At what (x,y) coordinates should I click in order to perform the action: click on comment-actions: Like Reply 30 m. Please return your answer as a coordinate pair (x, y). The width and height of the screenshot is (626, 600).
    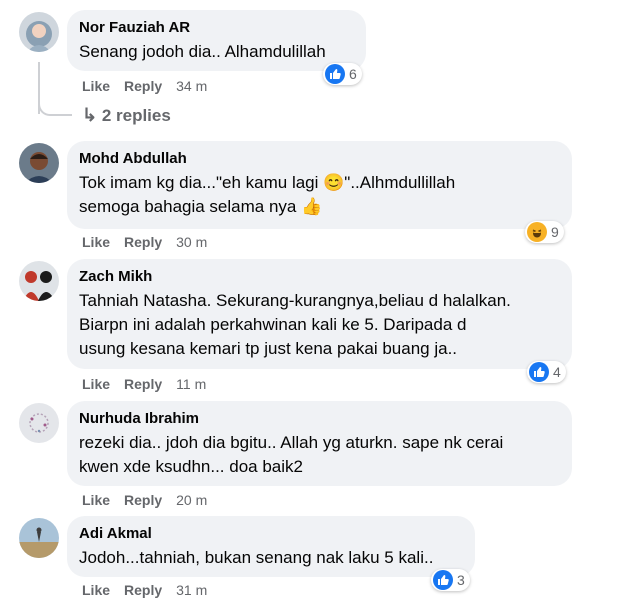
    Looking at the image, I should click on (151, 242).